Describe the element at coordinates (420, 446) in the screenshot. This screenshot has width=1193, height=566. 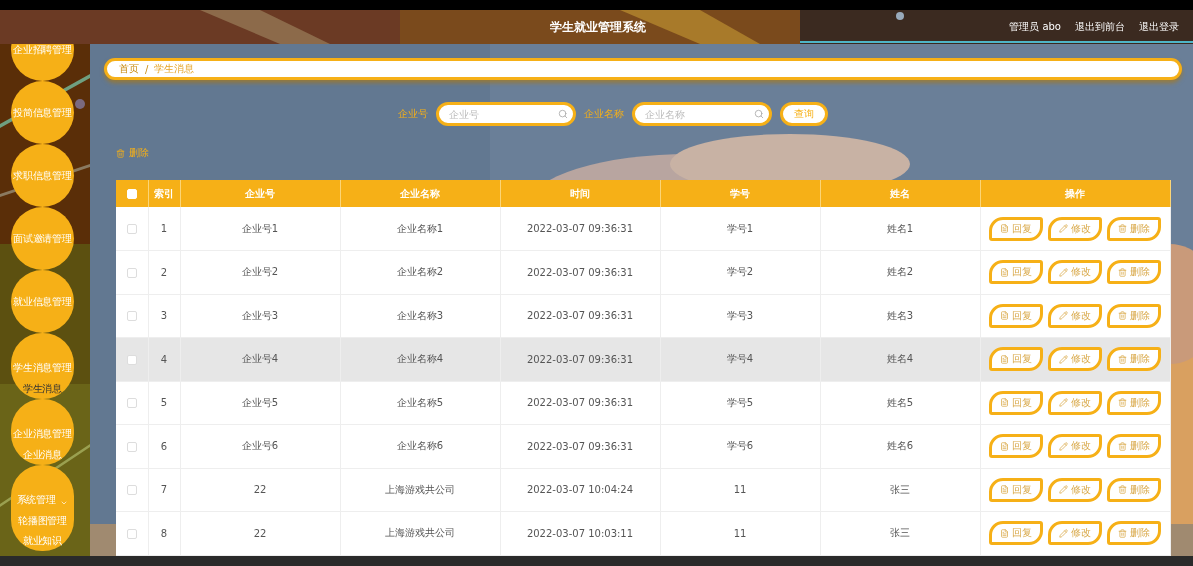
I see `table-cell: 企业名称6` at that location.